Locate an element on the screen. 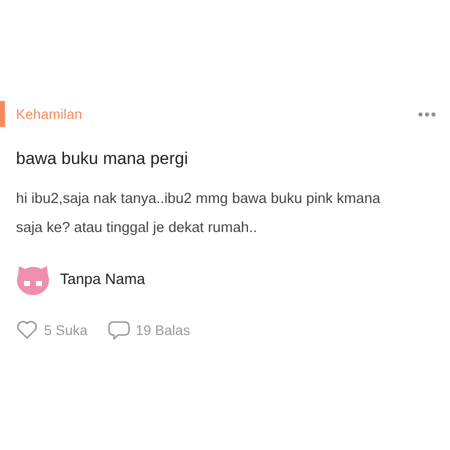 The image size is (450, 450). author-name: Tanpa Nama is located at coordinates (103, 279).